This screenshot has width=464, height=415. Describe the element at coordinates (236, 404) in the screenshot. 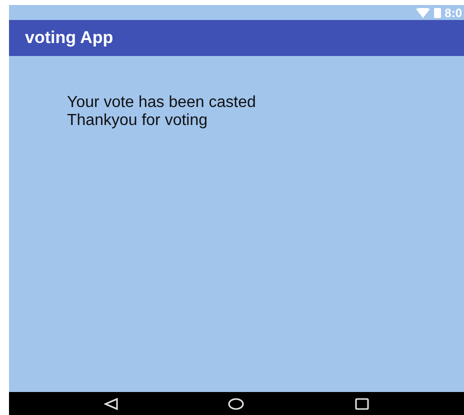

I see `home-icon` at that location.